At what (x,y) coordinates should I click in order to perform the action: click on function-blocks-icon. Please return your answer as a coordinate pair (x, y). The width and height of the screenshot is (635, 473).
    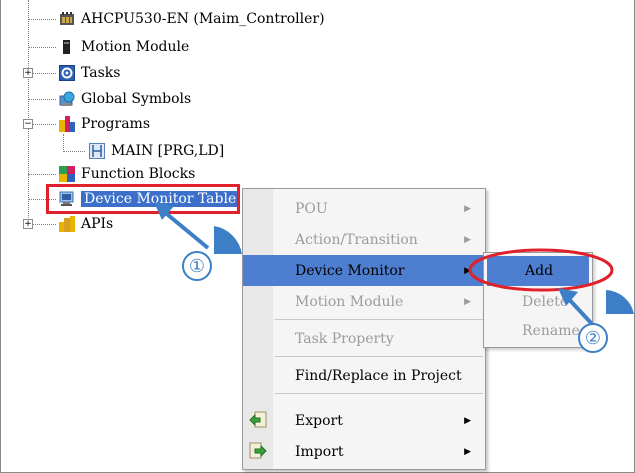
    Looking at the image, I should click on (67, 174).